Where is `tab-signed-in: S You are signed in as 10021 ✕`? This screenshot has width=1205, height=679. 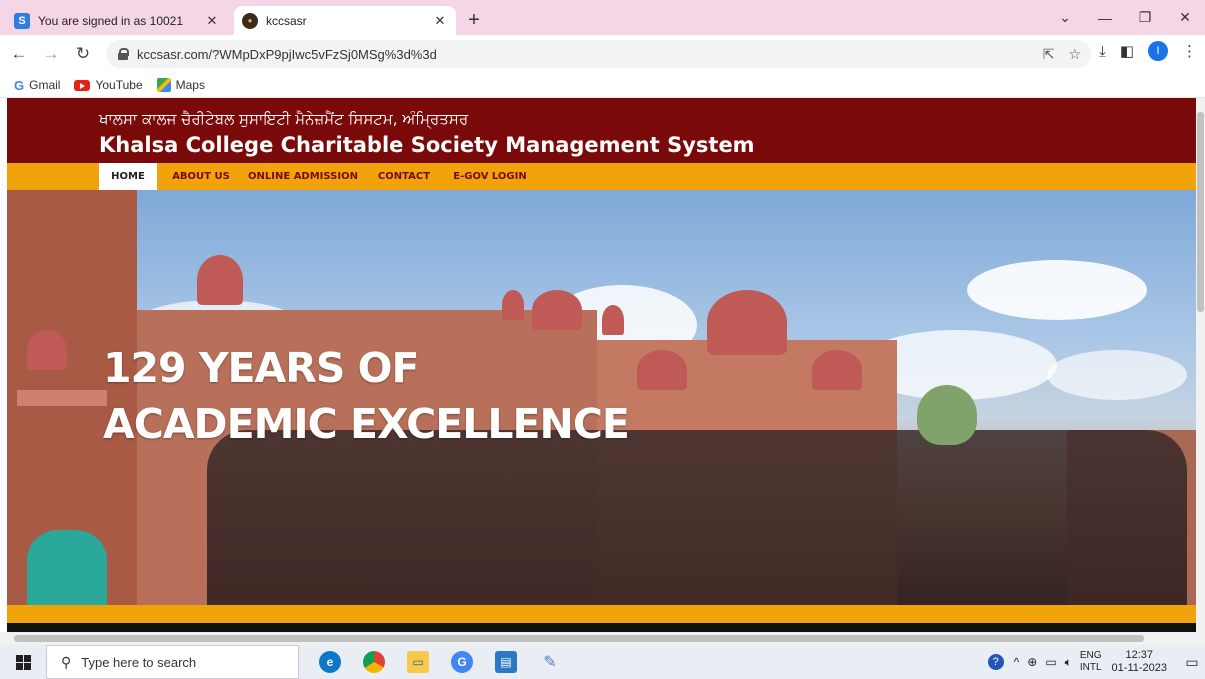
tab-signed-in: S You are signed in as 10021 ✕ is located at coordinates (117, 20).